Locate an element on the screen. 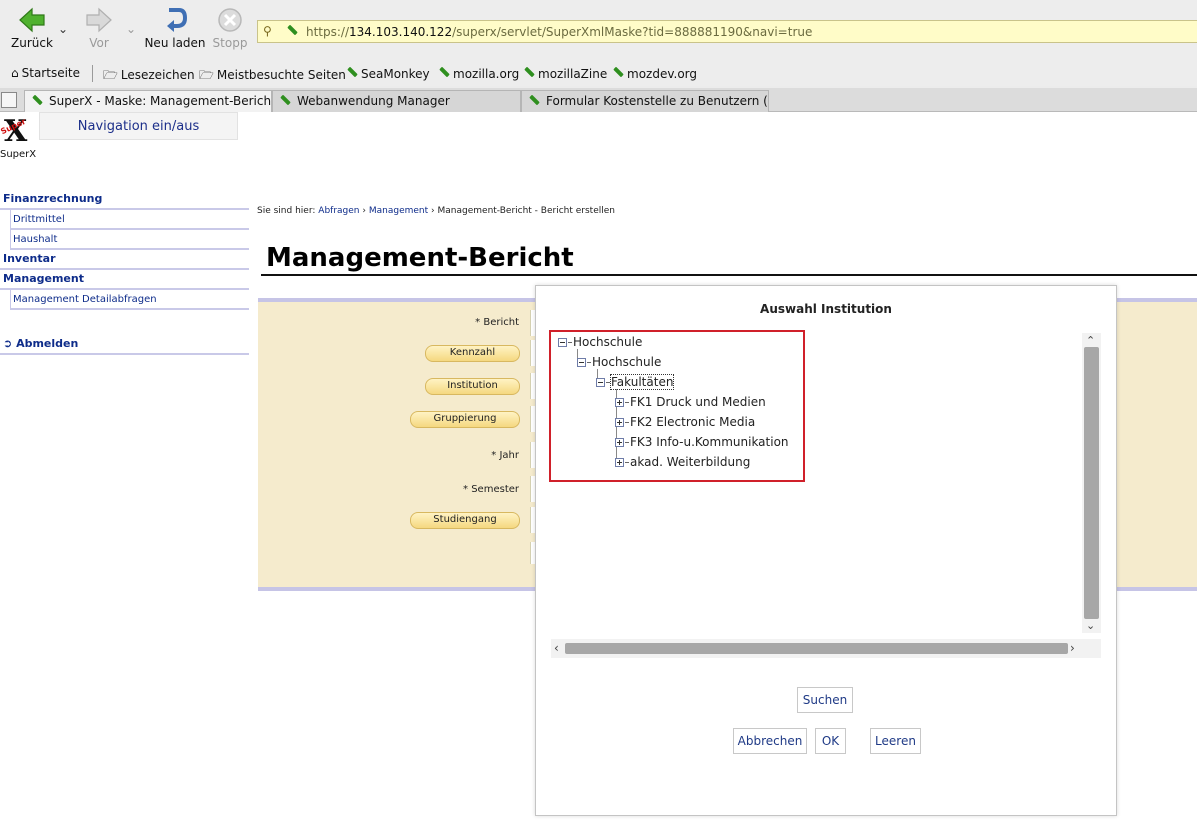 Image resolution: width=1197 pixels, height=833 pixels. studiengang-button: Studiengang is located at coordinates (465, 520).